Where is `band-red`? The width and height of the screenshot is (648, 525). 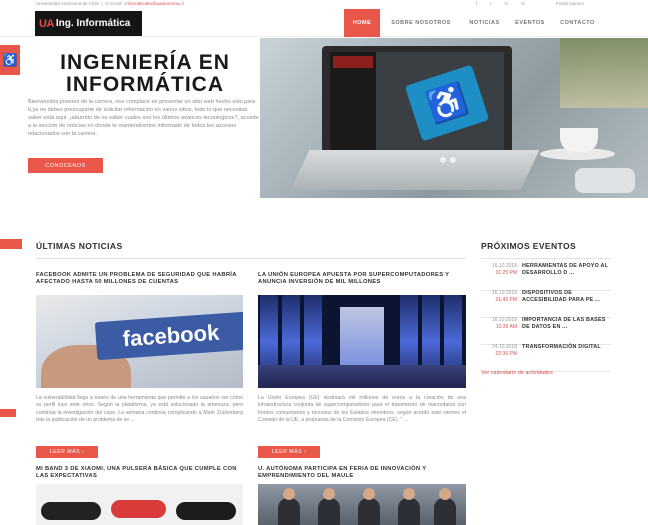 band-red is located at coordinates (138, 509).